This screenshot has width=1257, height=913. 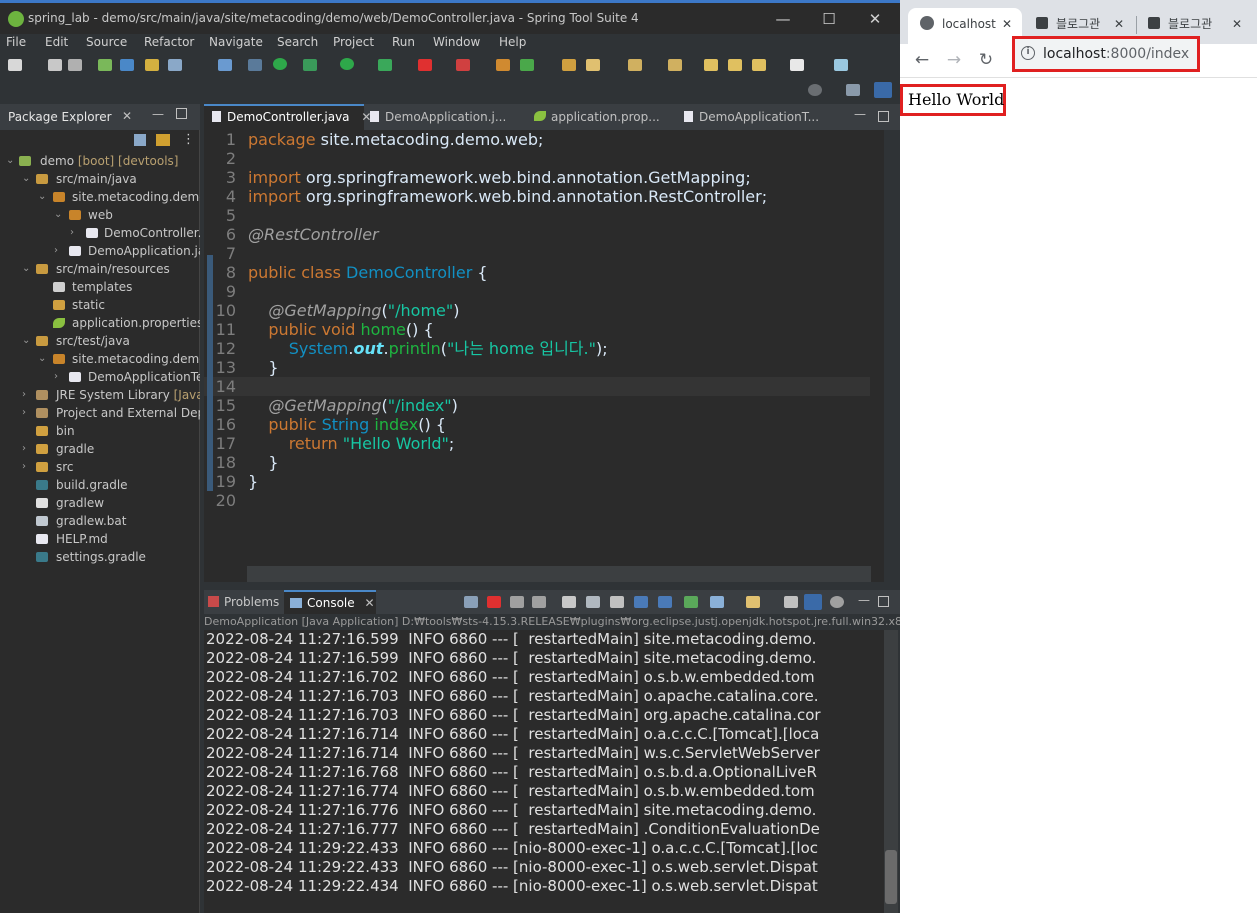 I want to click on minimize-button: —, so click(x=783, y=20).